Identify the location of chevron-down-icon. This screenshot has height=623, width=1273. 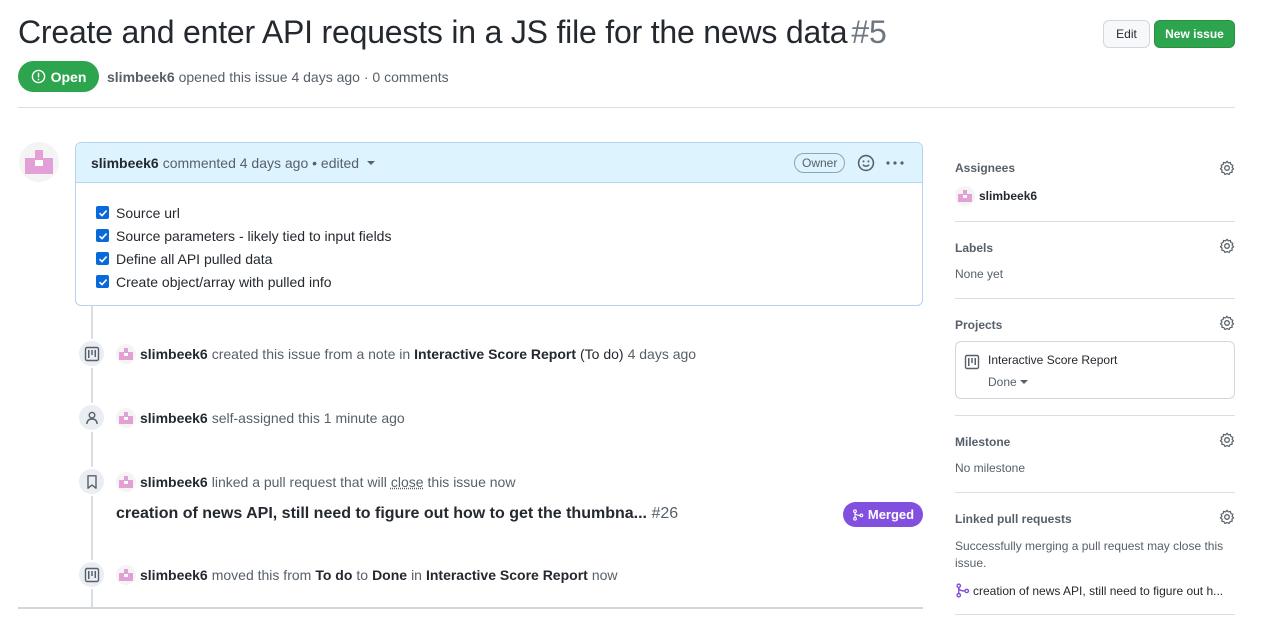
(371, 162).